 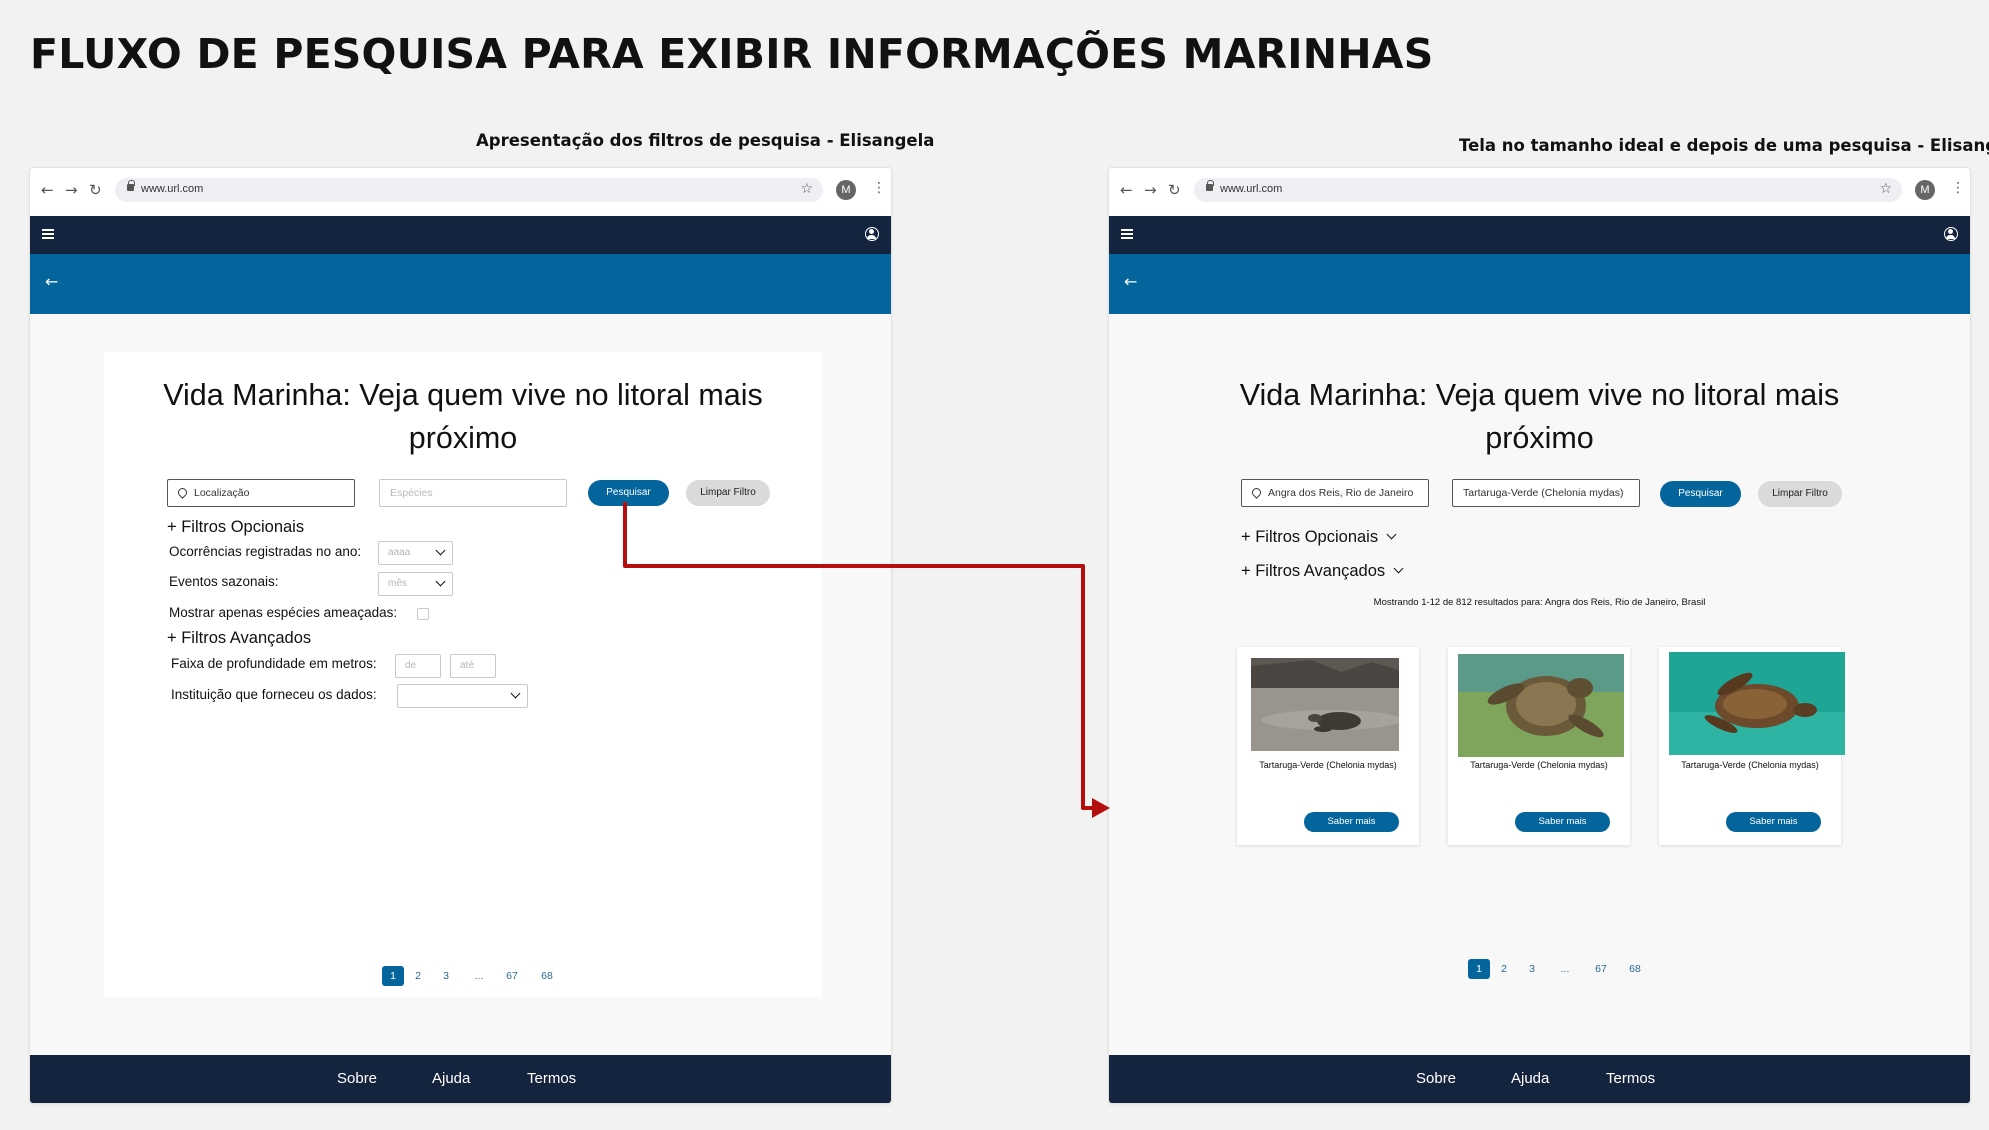 I want to click on institution-select, so click(x=462, y=696).